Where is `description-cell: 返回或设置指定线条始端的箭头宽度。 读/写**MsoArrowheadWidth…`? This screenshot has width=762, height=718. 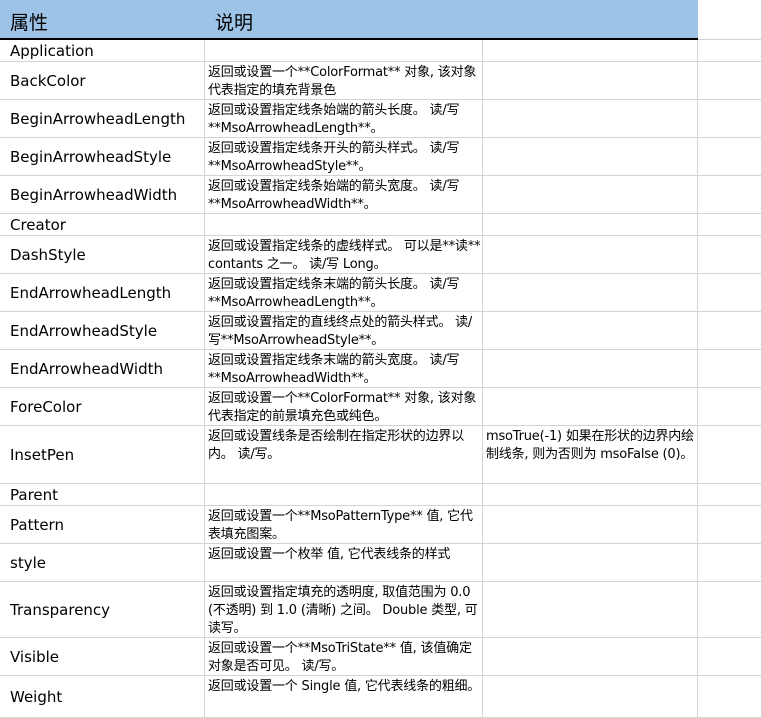 description-cell: 返回或设置指定线条始端的箭头宽度。 读/写**MsoArrowheadWidth… is located at coordinates (344, 195).